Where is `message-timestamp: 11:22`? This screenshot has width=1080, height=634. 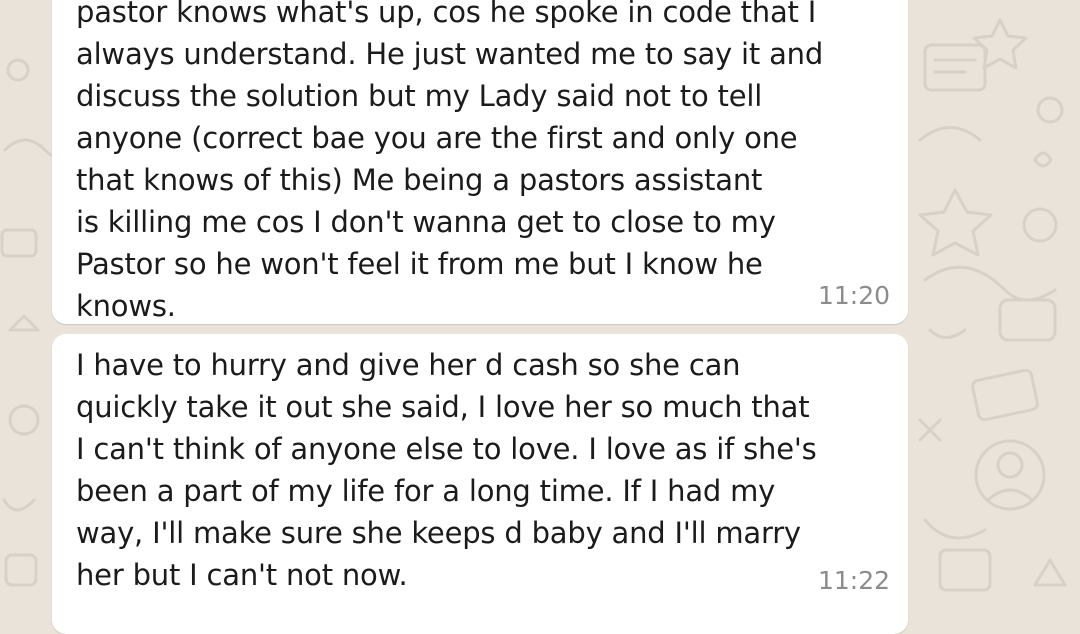 message-timestamp: 11:22 is located at coordinates (853, 580).